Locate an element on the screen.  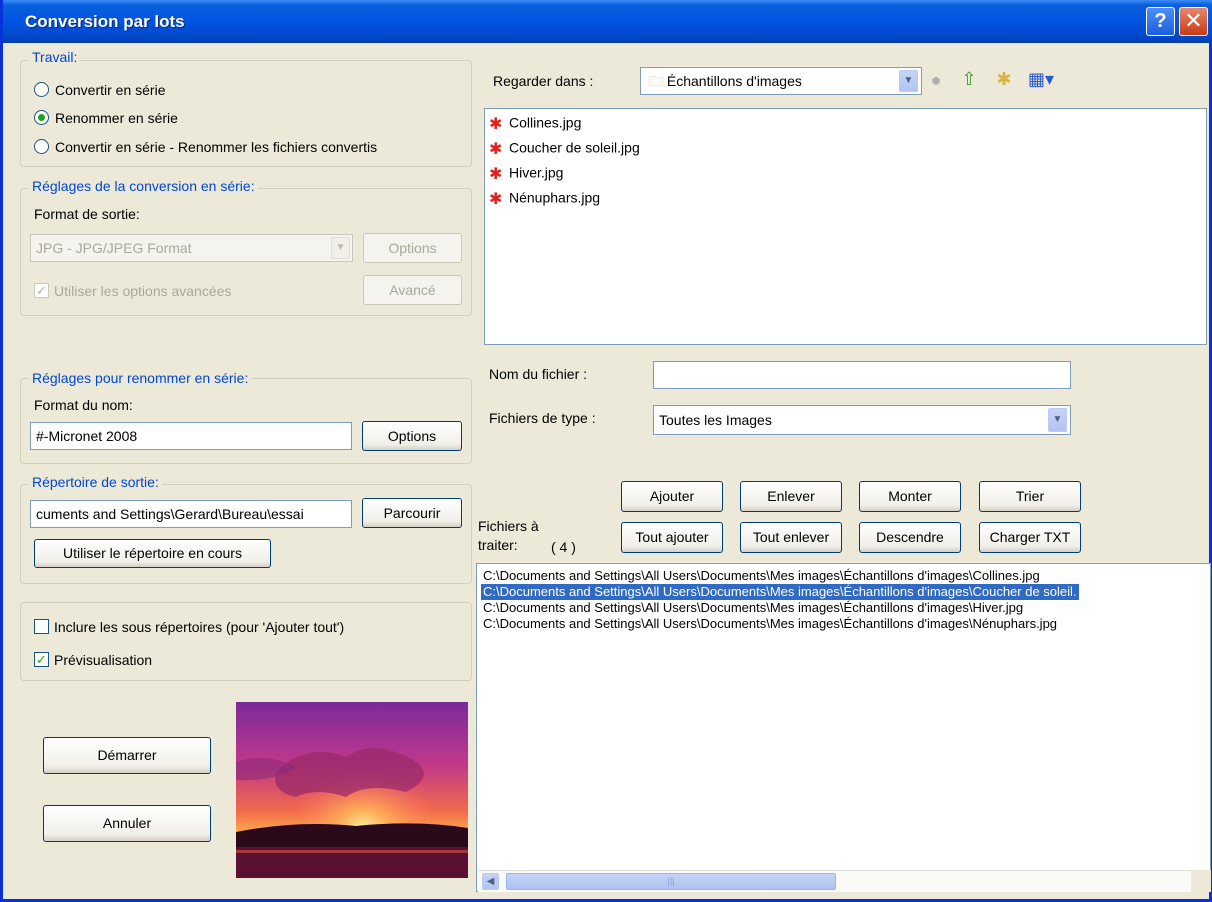
name-format-label: Format du nom: is located at coordinates (83, 405).